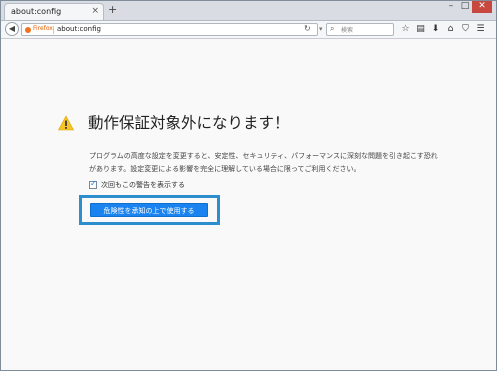  Describe the element at coordinates (435, 29) in the screenshot. I see `download-icon: ⬇` at that location.